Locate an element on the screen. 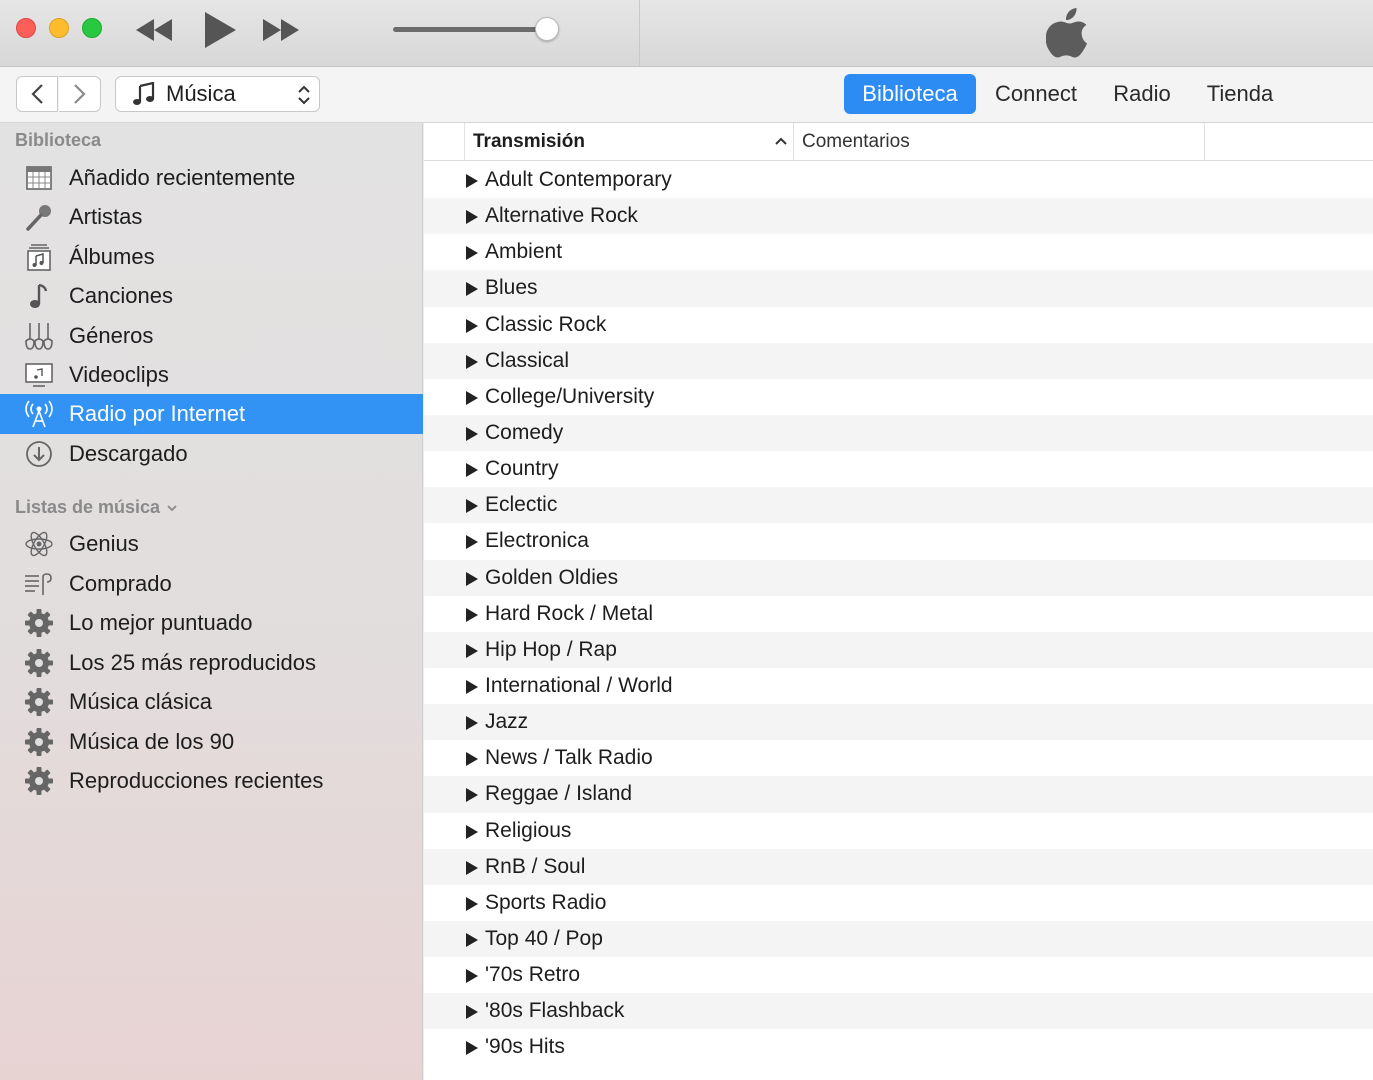  table-row: Hip Hop / Rap is located at coordinates (898, 649).